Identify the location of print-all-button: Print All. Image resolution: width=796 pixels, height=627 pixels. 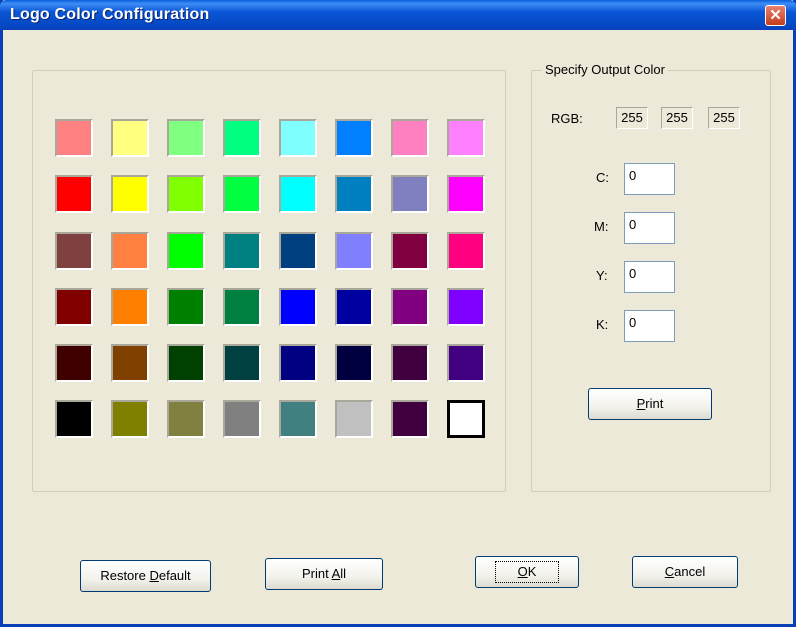
(324, 574).